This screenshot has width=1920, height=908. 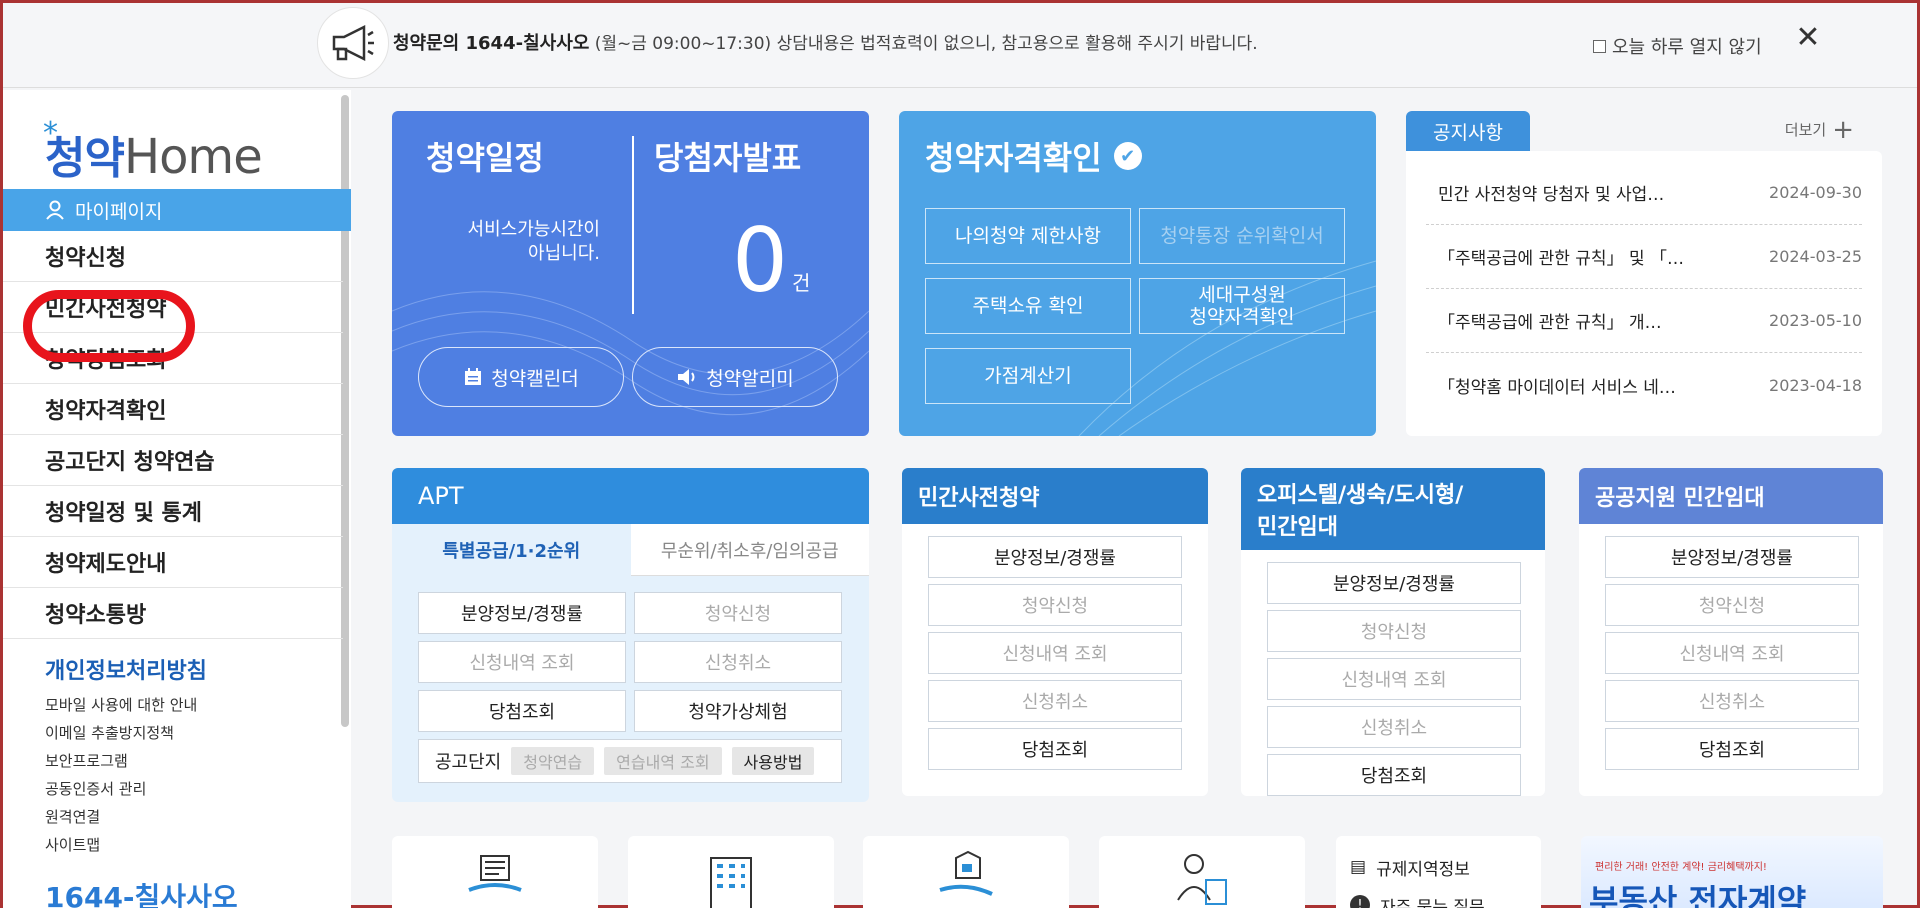 What do you see at coordinates (1732, 872) in the screenshot?
I see `e-contract-banner: 편리한 거래! 안전한 계약! 금리혜택까지! 부동산 전자계약` at bounding box center [1732, 872].